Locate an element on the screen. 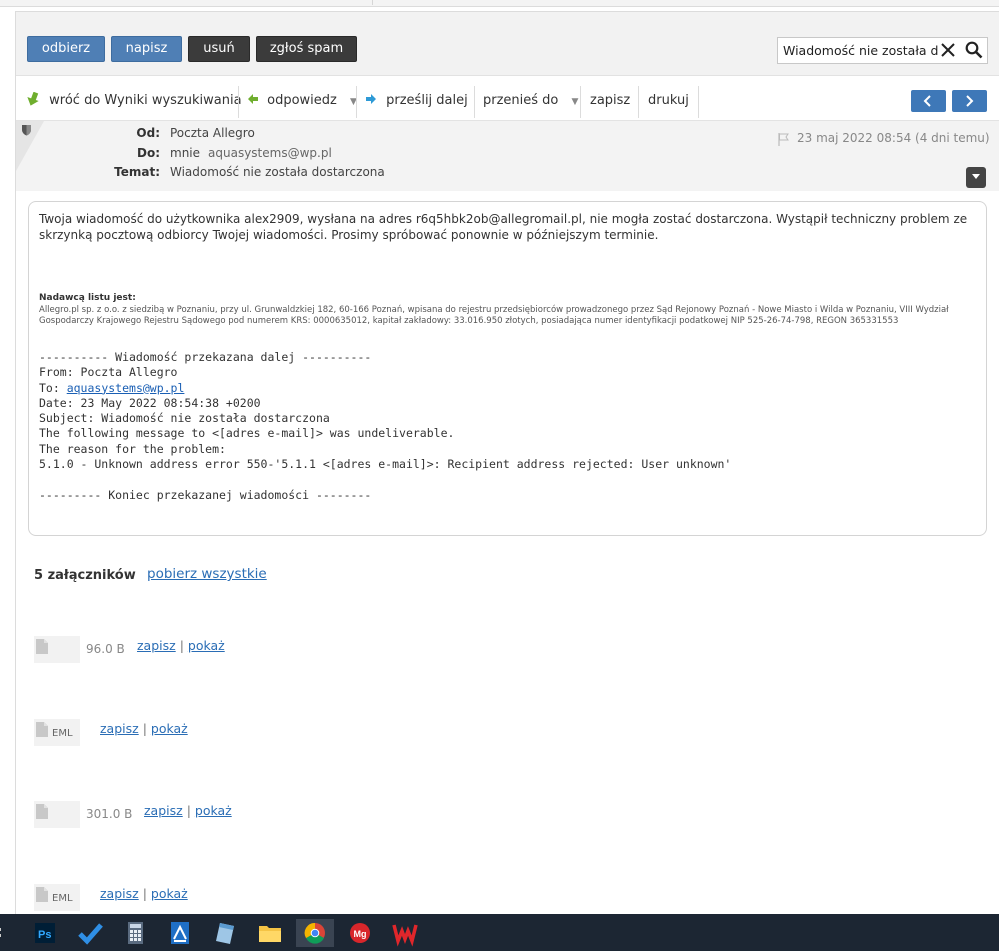 The image size is (999, 951). sender-heading: Nadawcą listu jest: is located at coordinates (87, 298).